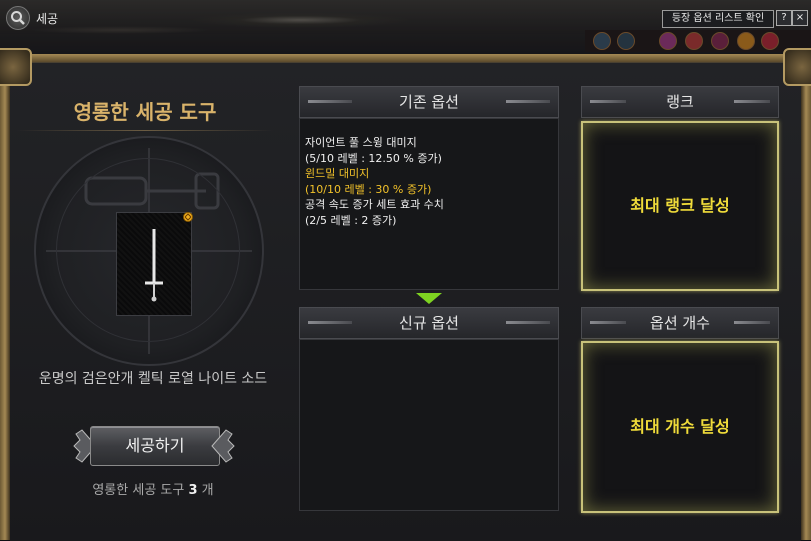 Image resolution: width=811 pixels, height=541 pixels. Describe the element at coordinates (153, 379) in the screenshot. I see `item-name: 운명의 검은안개 켈틱 로열 나이트 소드` at that location.